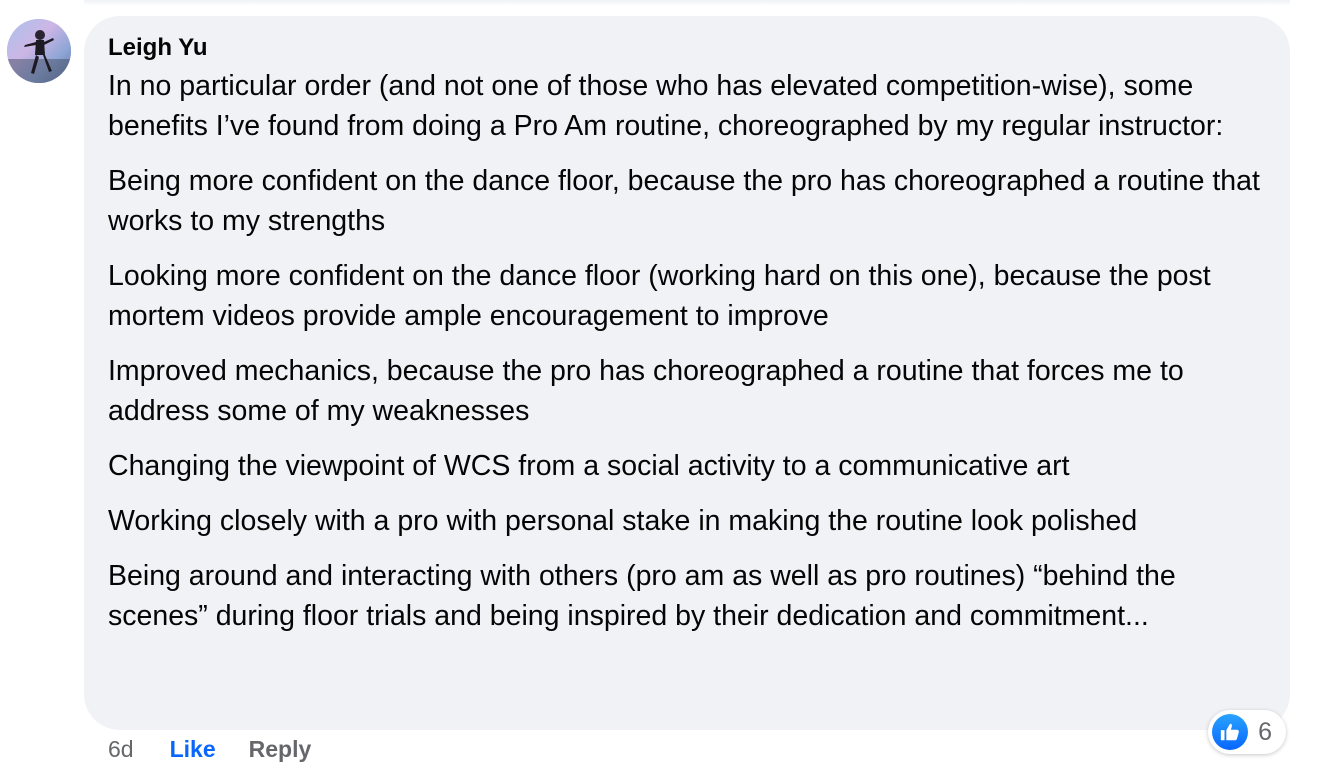 This screenshot has width=1326, height=766. Describe the element at coordinates (193, 749) in the screenshot. I see `like-button: Like` at that location.